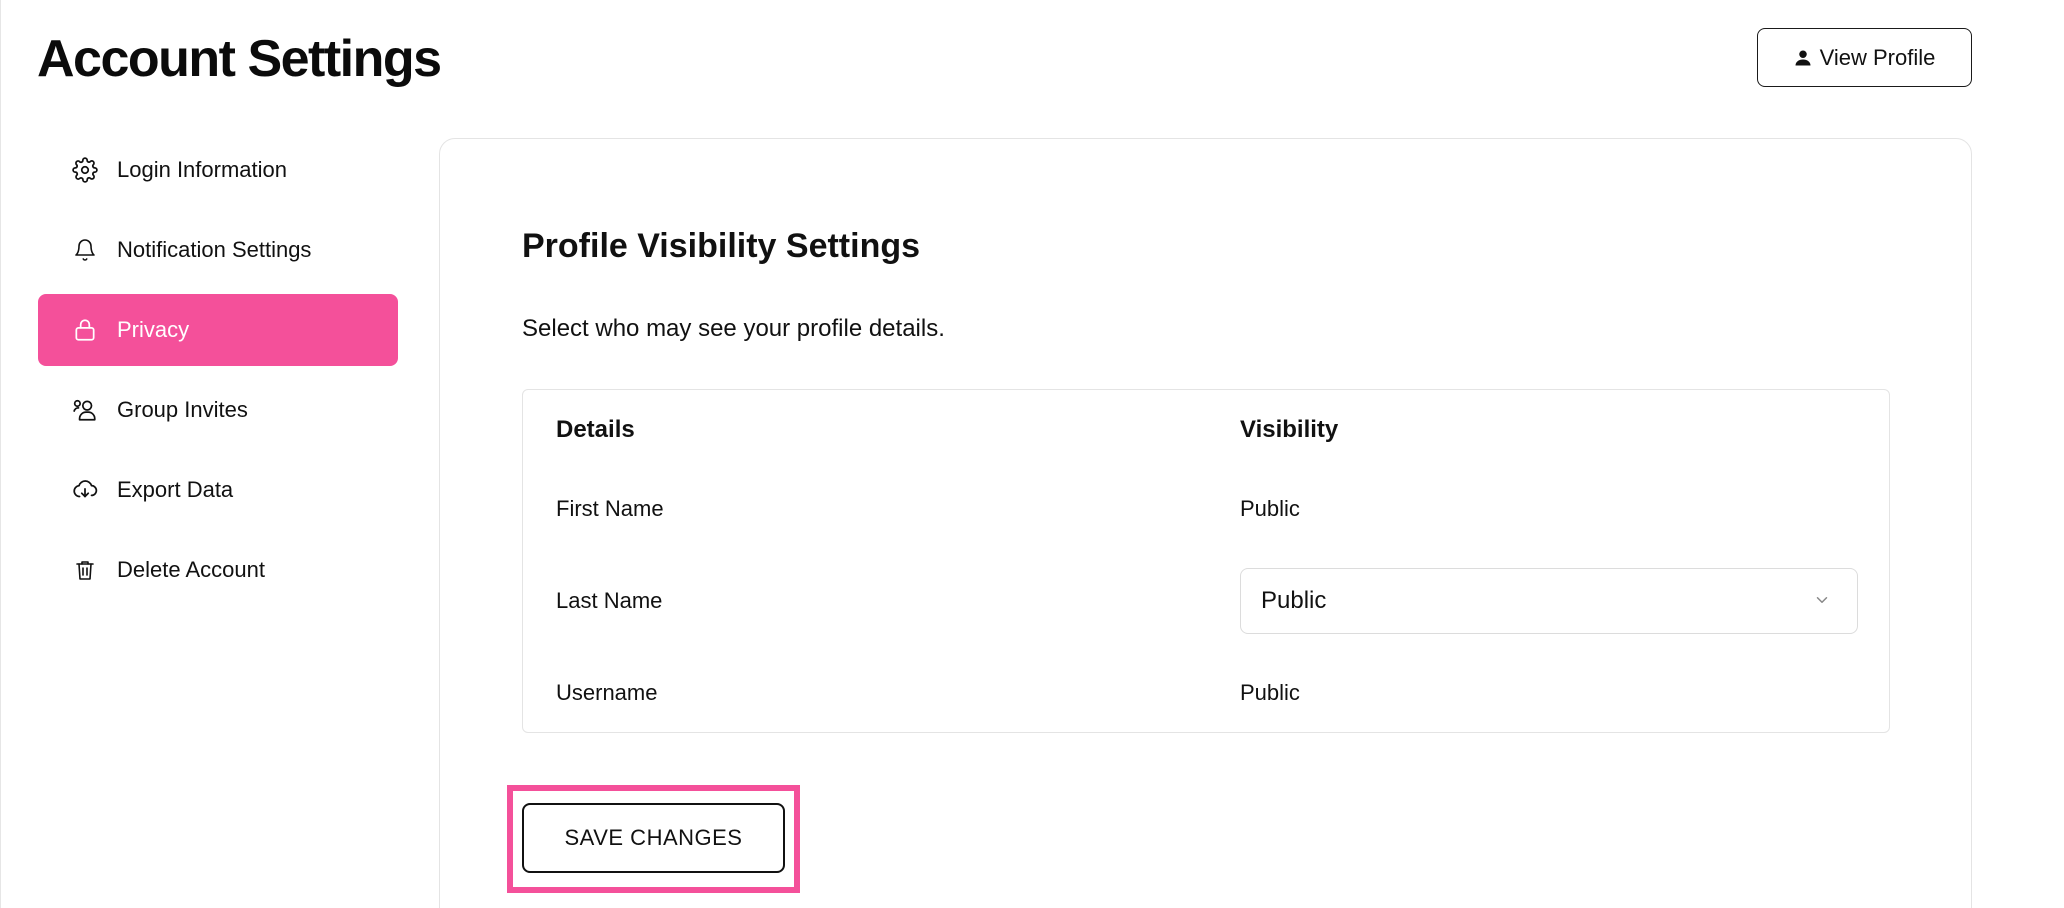  Describe the element at coordinates (1549, 601) in the screenshot. I see `last-name-visibility-select: Public` at that location.